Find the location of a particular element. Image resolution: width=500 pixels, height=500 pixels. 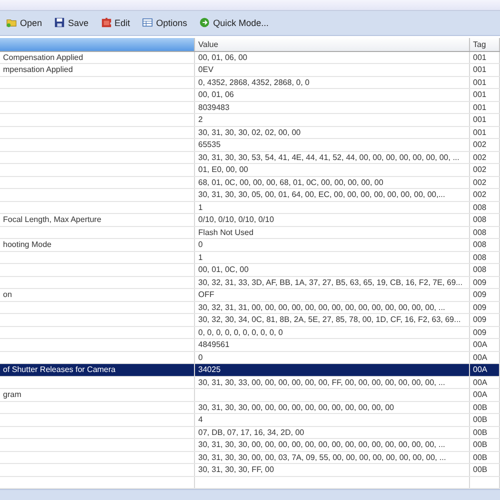

table-row: on OFF 009 is located at coordinates (250, 295).